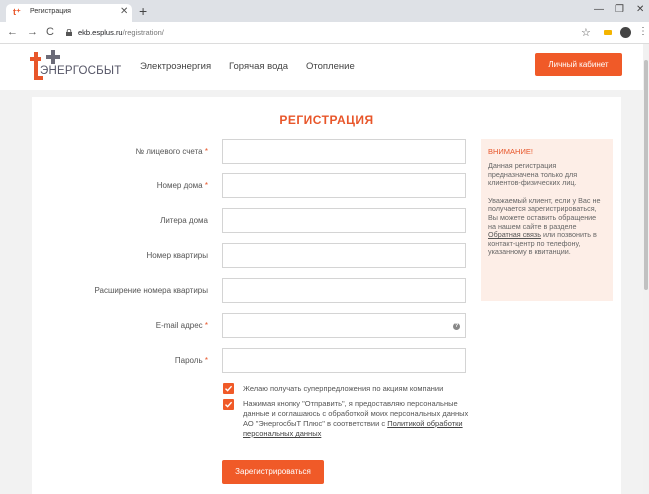 This screenshot has height=494, width=649. Describe the element at coordinates (324, 11) in the screenshot. I see `browser-tabstrip: t⁺ Регистрация ✕ + — ❐ ✕` at that location.